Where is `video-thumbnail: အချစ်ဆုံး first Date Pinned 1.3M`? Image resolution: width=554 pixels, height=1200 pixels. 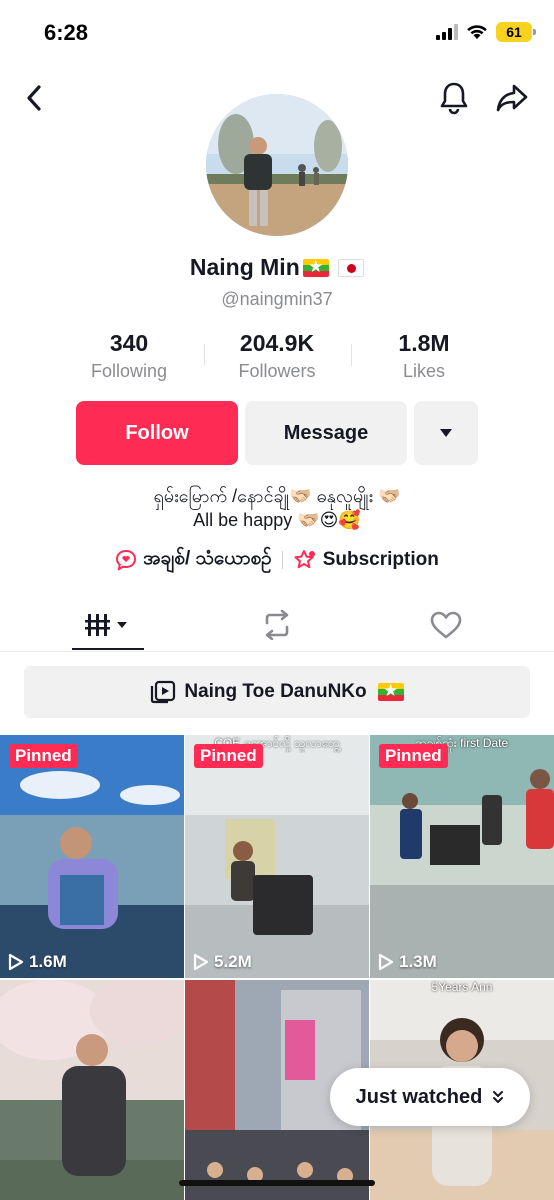 video-thumbnail: အချစ်ဆုံး first Date Pinned 1.3M is located at coordinates (462, 856).